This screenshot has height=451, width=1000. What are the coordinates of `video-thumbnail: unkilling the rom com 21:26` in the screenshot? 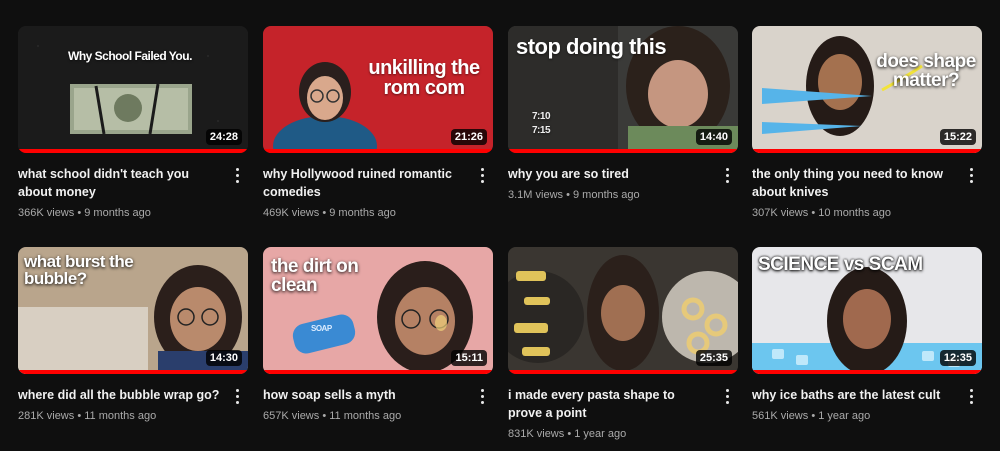 It's located at (378, 89).